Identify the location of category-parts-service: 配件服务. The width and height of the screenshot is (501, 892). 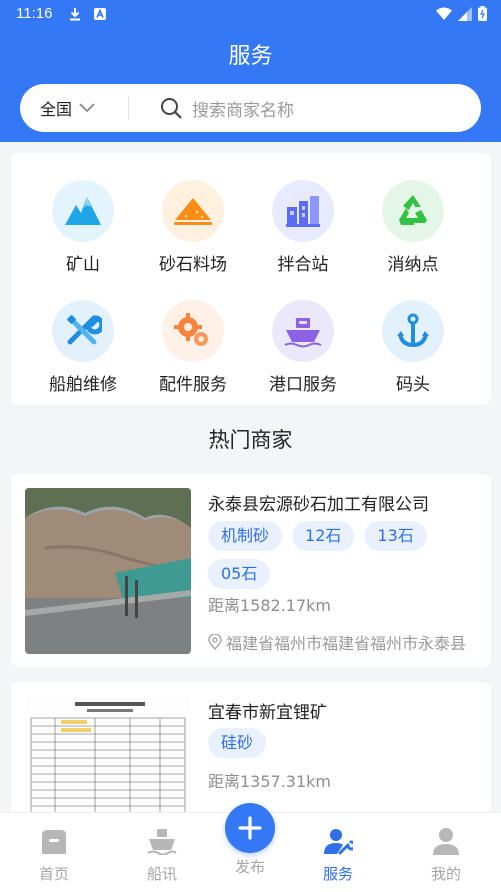
(193, 347).